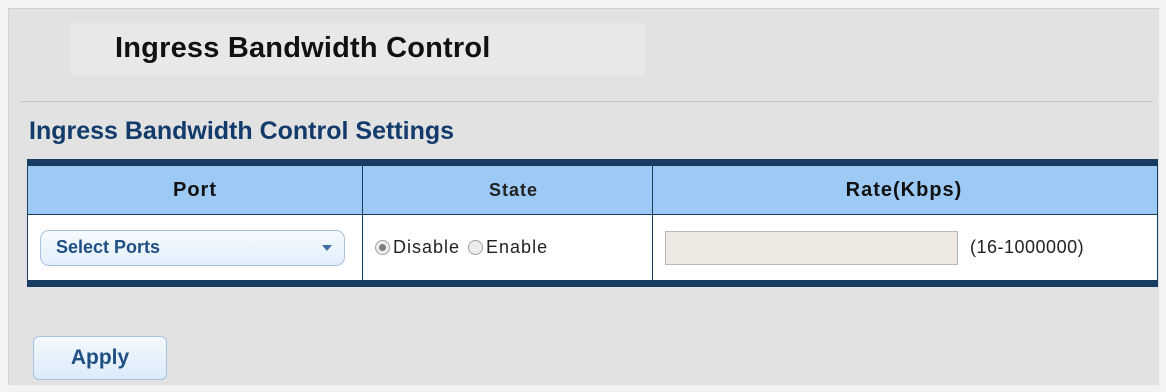 The width and height of the screenshot is (1166, 392). I want to click on port-cell: Select Ports, so click(195, 247).